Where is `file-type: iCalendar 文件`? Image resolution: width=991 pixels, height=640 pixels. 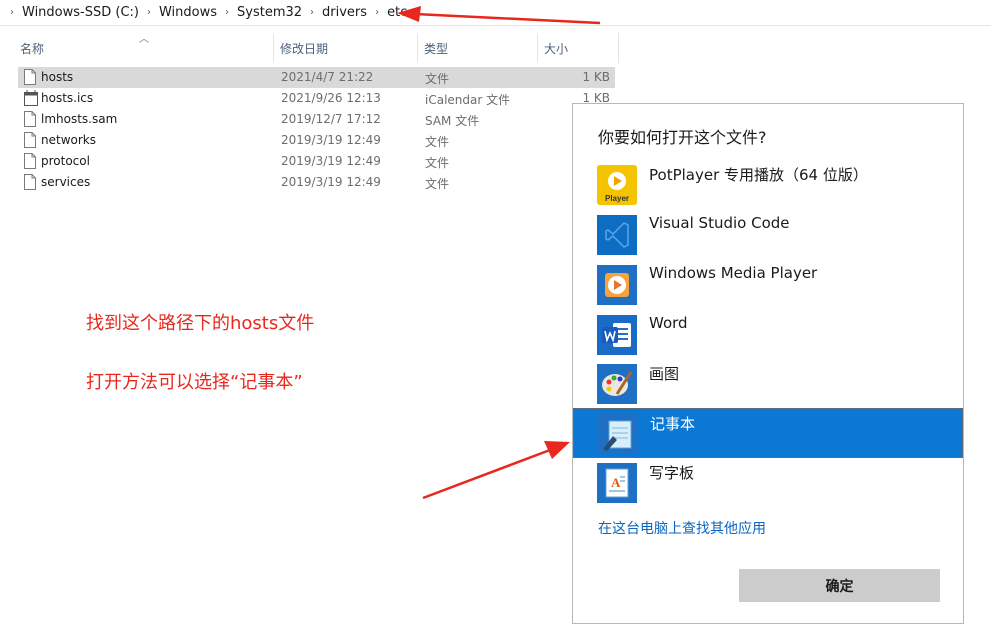 file-type: iCalendar 文件 is located at coordinates (468, 100).